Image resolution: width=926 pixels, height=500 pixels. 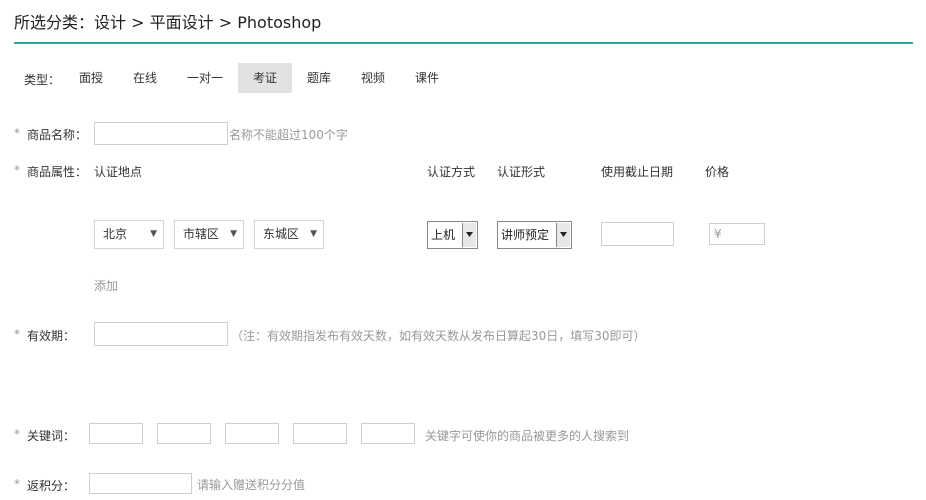 What do you see at coordinates (161, 334) in the screenshot?
I see `validity-input` at bounding box center [161, 334].